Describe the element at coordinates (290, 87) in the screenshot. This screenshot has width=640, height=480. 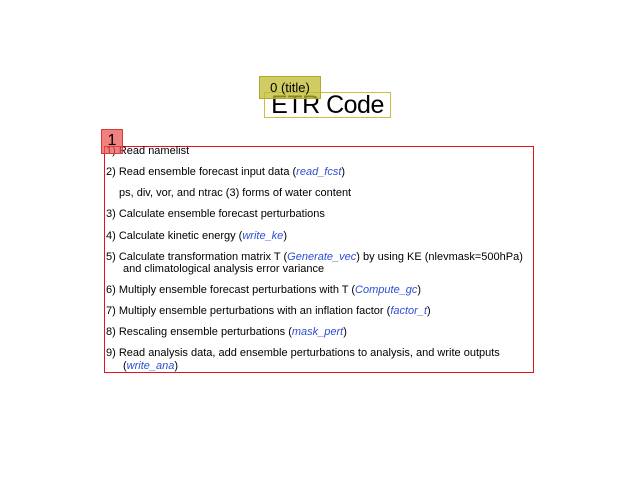
I see `title-region-tag: 0 (title)` at that location.